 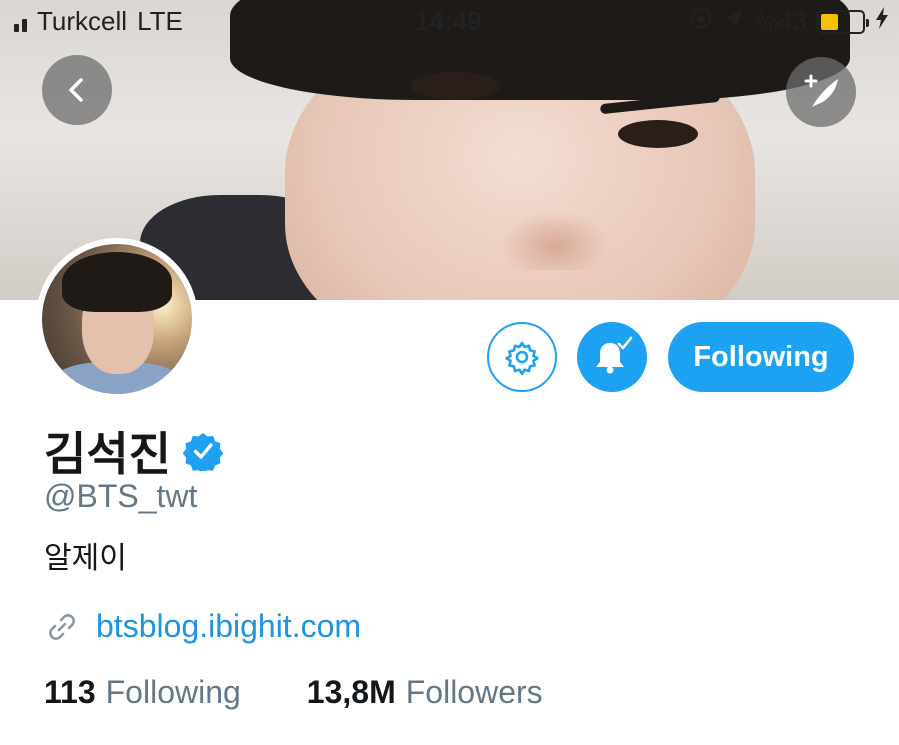 What do you see at coordinates (82, 21) in the screenshot?
I see `carrier-name: Turkcell` at bounding box center [82, 21].